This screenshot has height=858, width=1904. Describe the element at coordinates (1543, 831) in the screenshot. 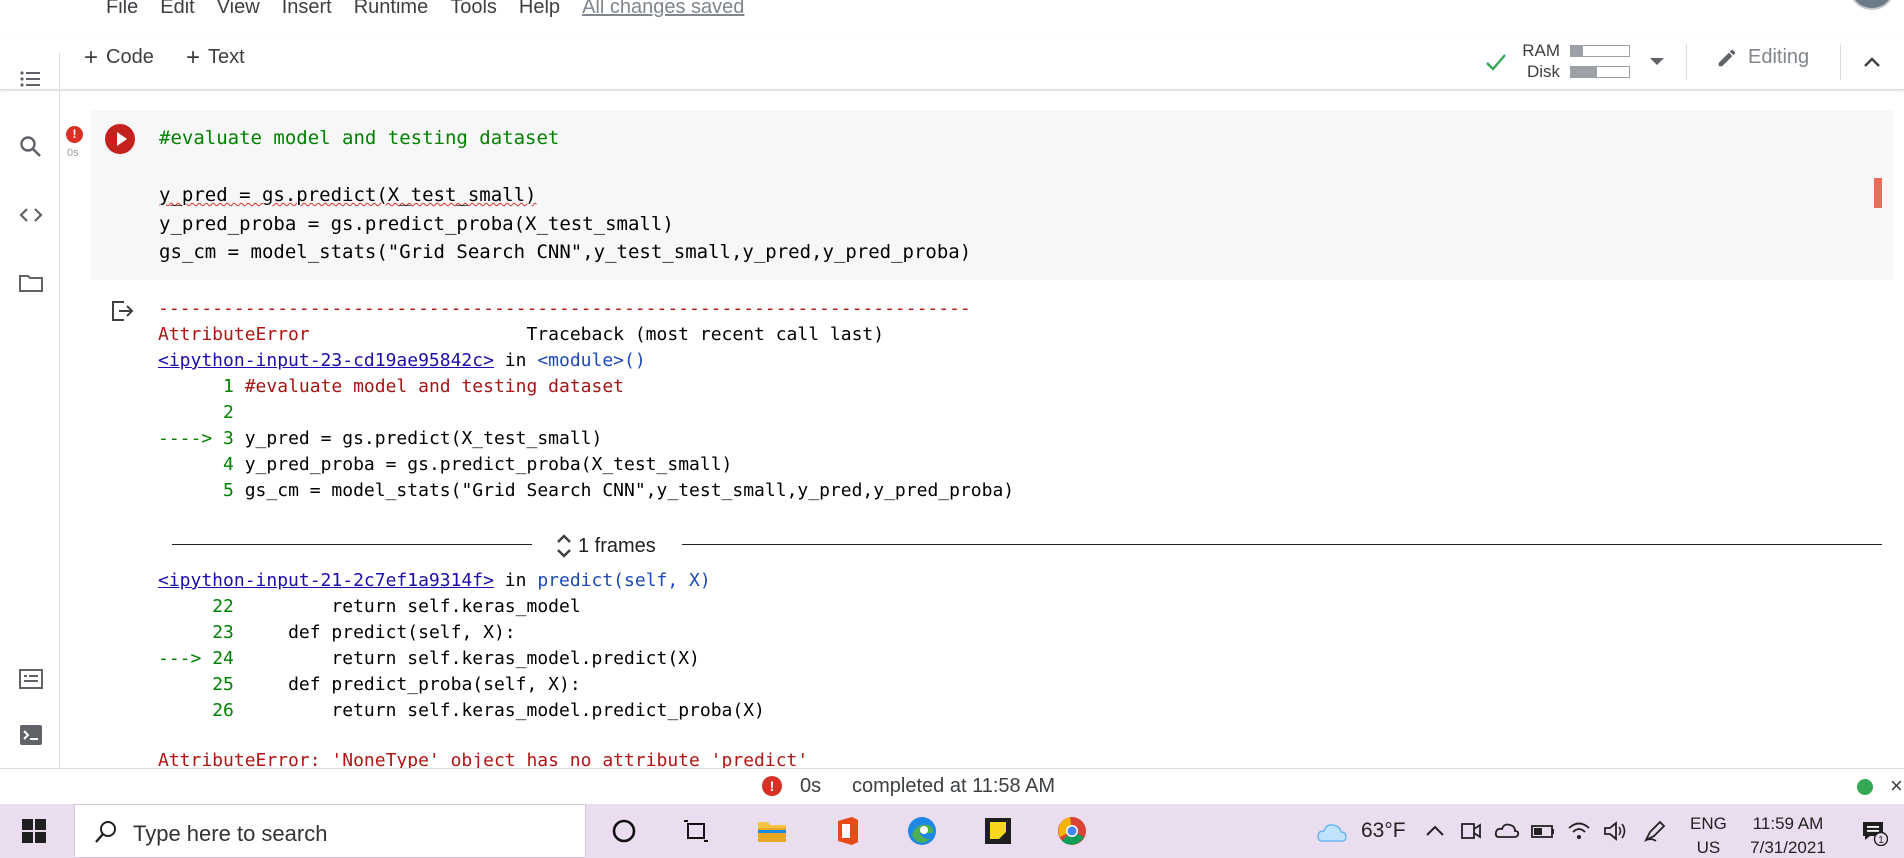

I see `battery-icon` at that location.